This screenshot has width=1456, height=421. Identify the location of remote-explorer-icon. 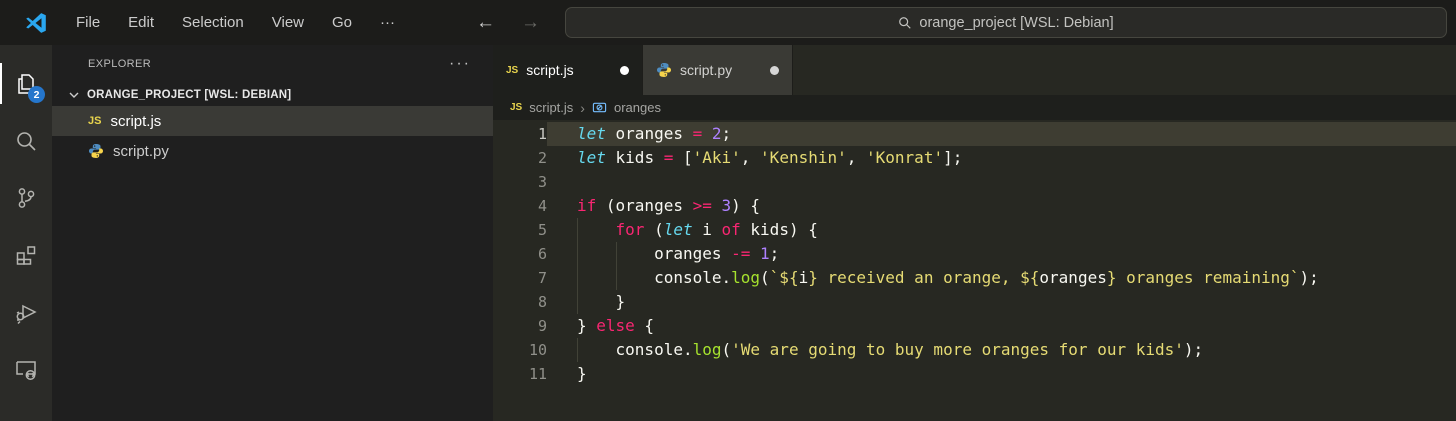
(26, 368).